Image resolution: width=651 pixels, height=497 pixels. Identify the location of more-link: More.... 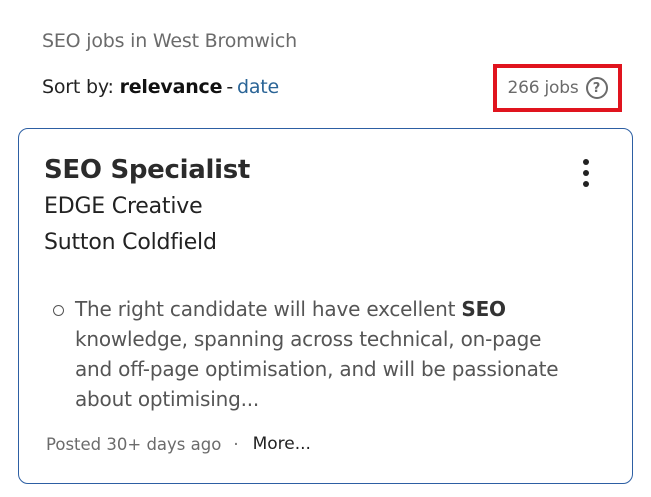
(282, 444).